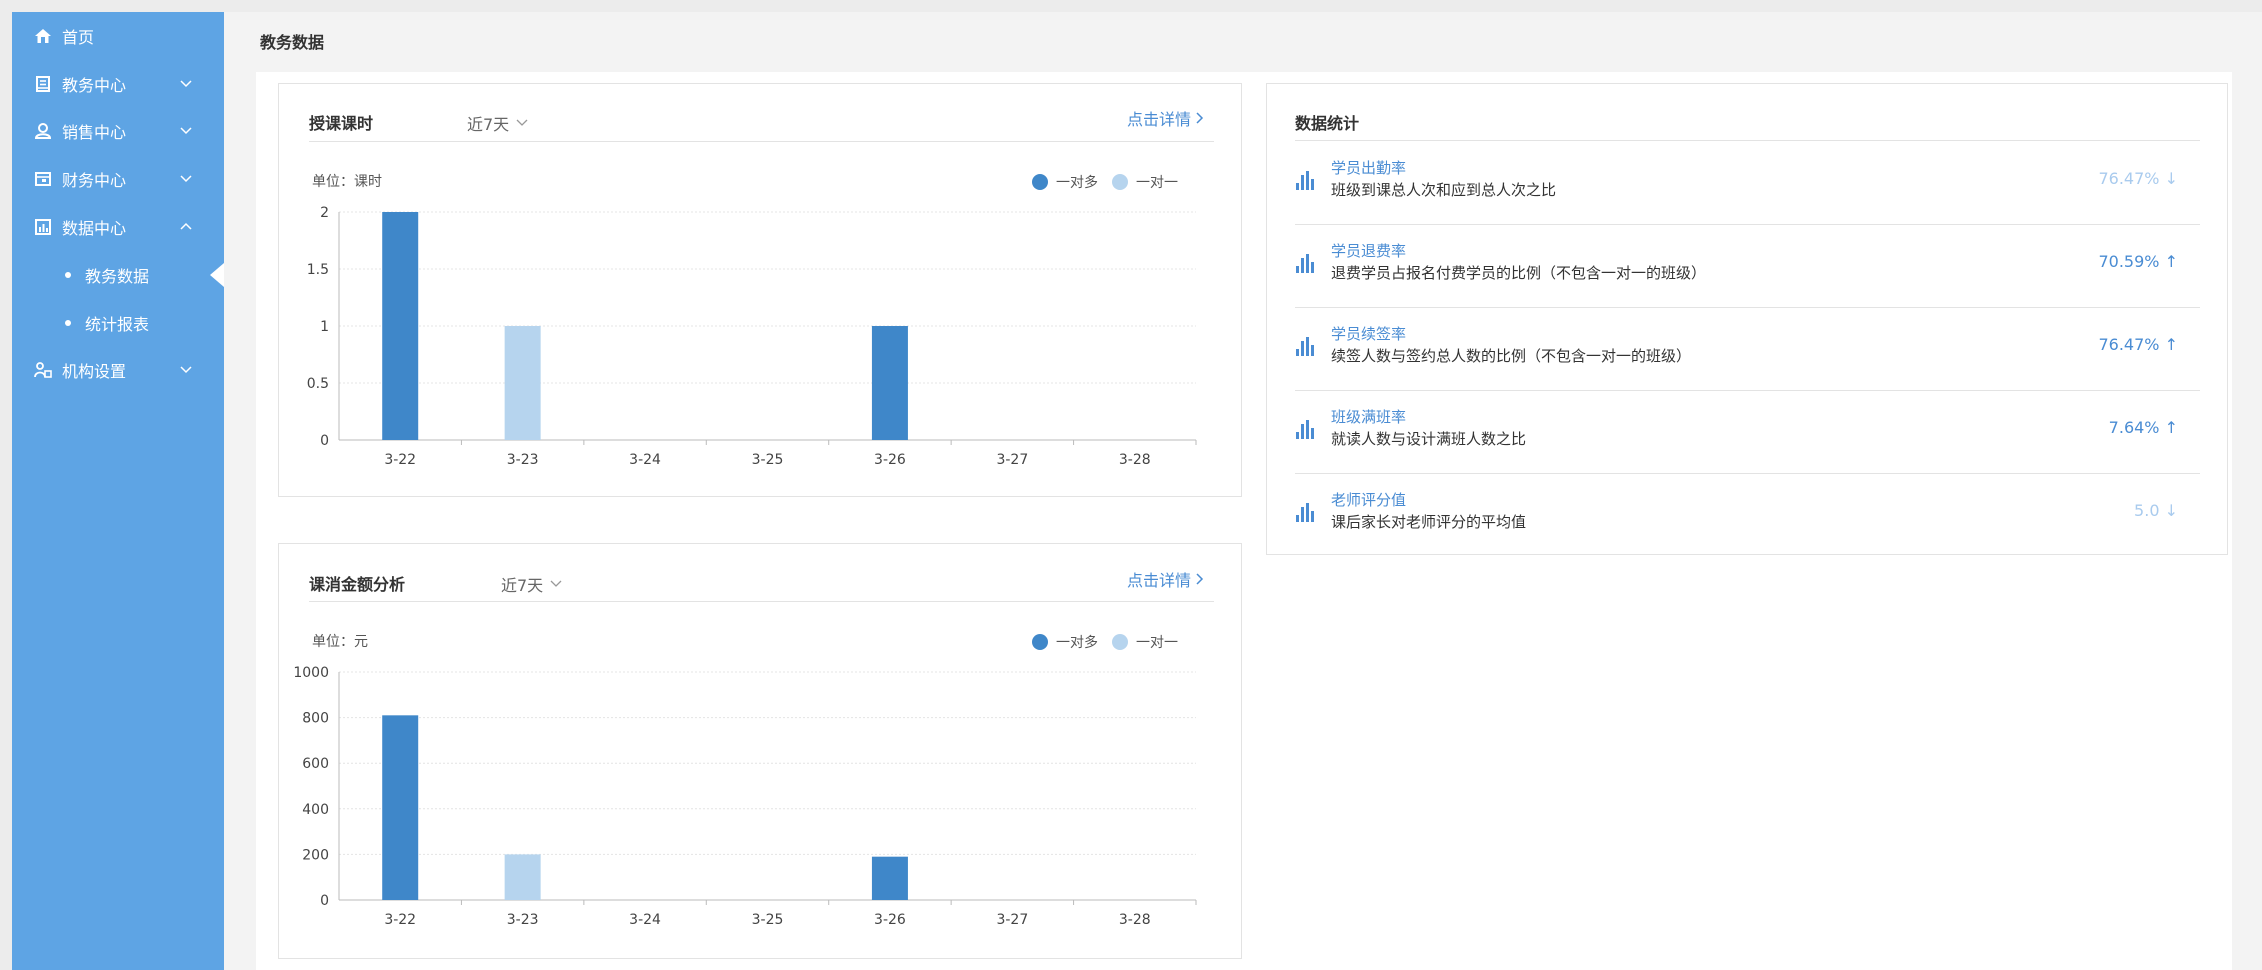  Describe the element at coordinates (43, 179) in the screenshot. I see `wallet-icon` at that location.